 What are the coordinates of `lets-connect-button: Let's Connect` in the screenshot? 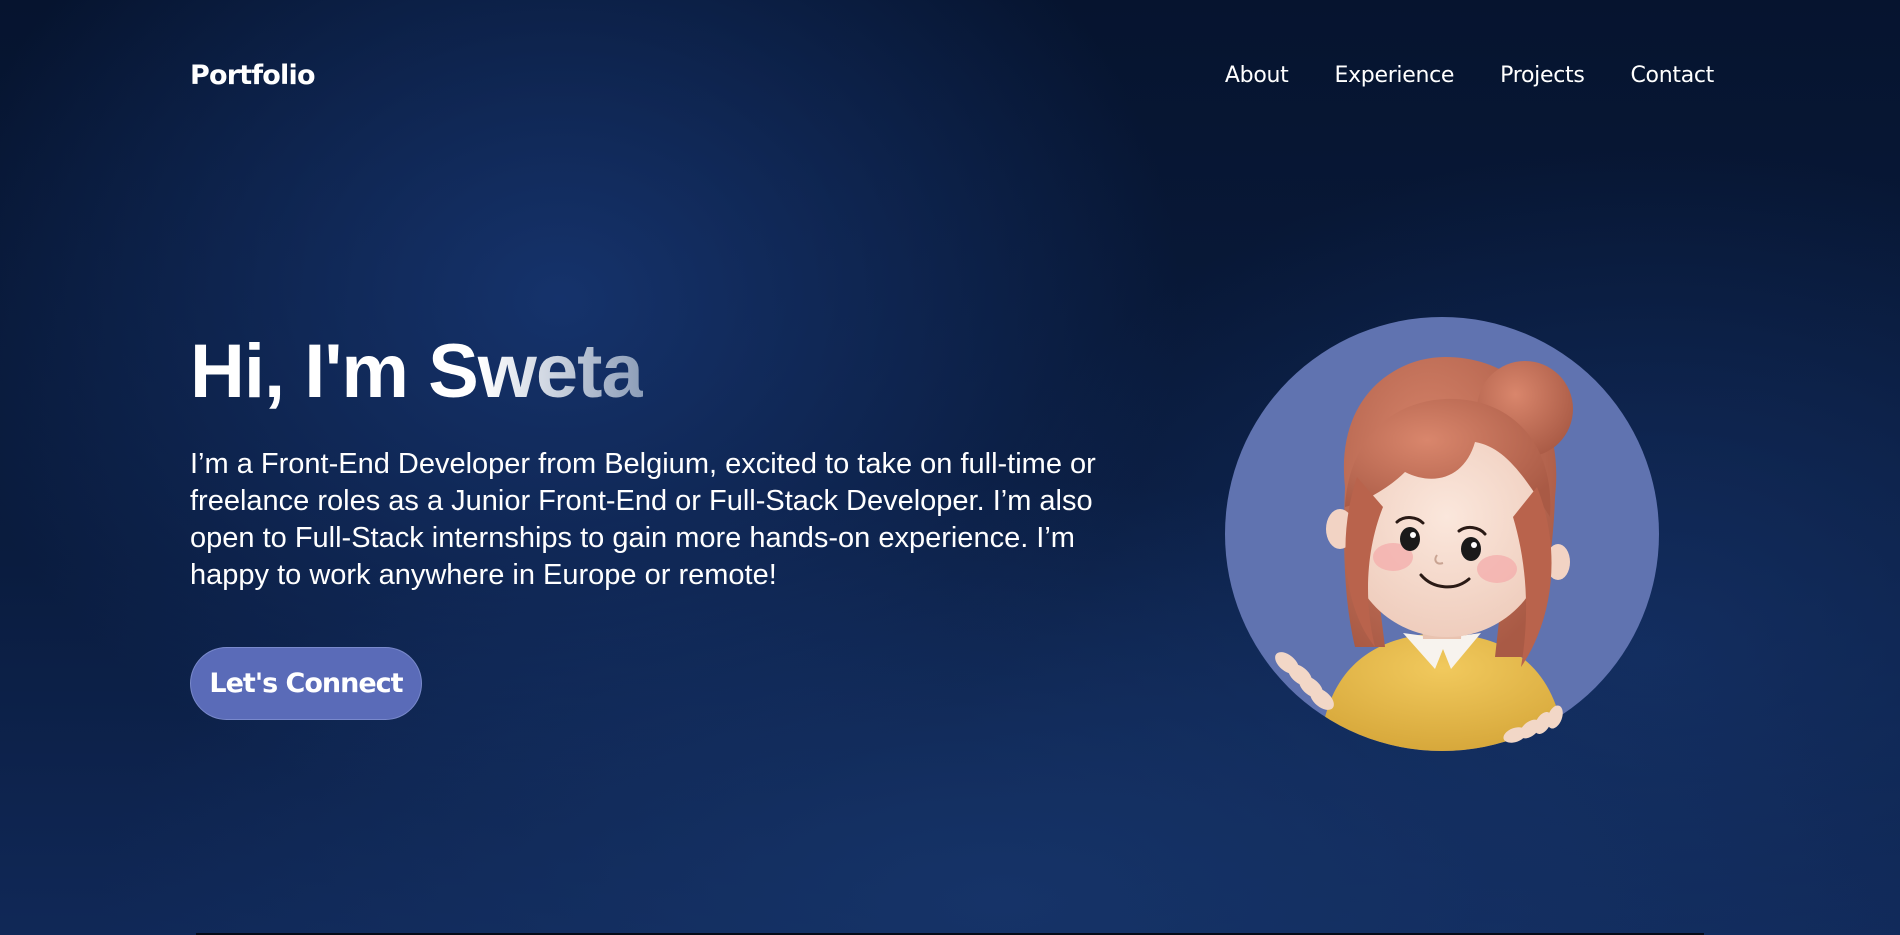 It's located at (306, 683).